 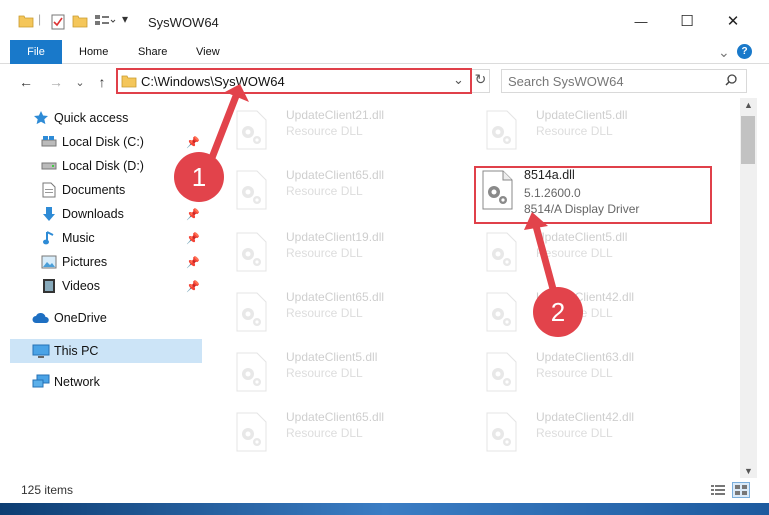 What do you see at coordinates (199, 177) in the screenshot?
I see `callout-step-one: 1` at bounding box center [199, 177].